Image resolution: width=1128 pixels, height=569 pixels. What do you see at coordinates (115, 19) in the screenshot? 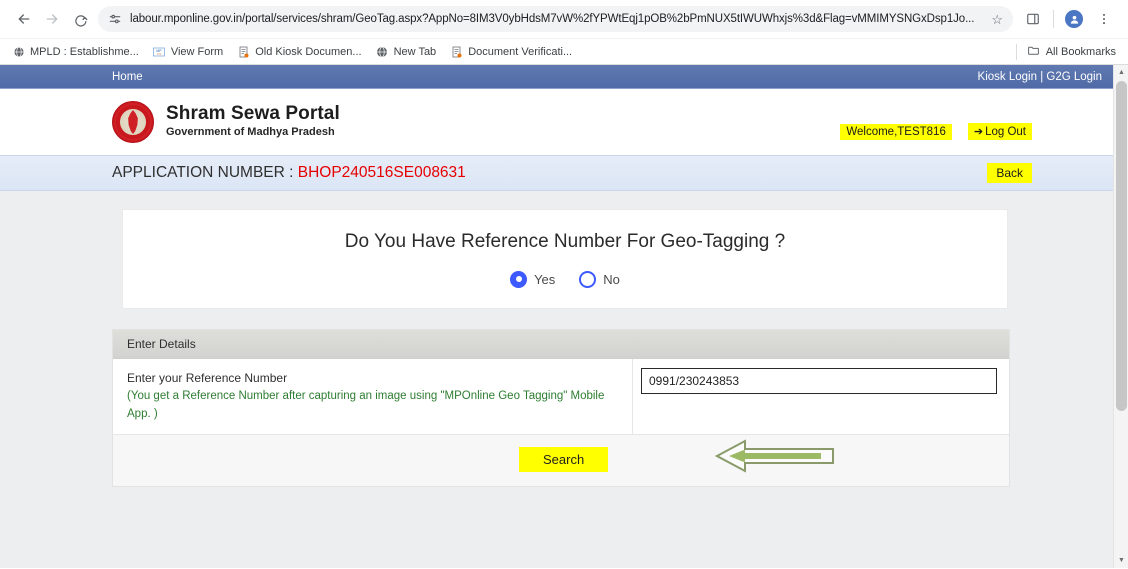
I see `site-settings-icon` at bounding box center [115, 19].